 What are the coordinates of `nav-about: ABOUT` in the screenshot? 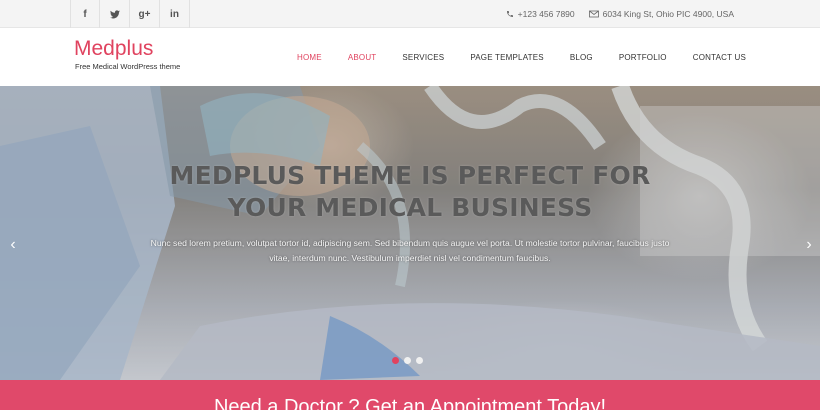 It's located at (362, 57).